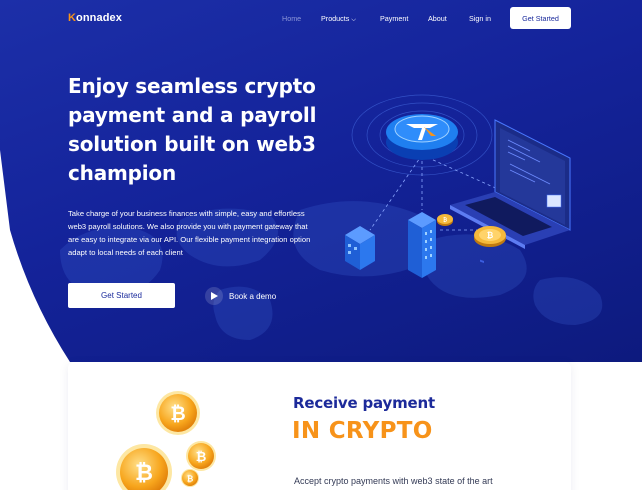  Describe the element at coordinates (192, 115) in the screenshot. I see `headline-line: payment and a payroll` at that location.